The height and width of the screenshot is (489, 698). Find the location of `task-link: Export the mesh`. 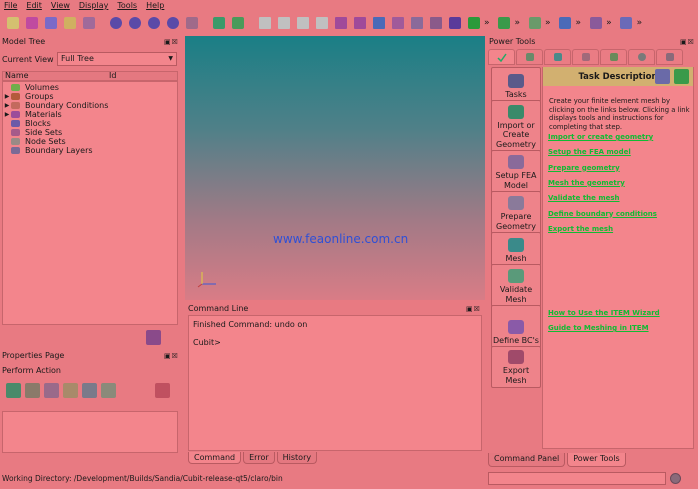

task-link: Export the mesh is located at coordinates (580, 229).